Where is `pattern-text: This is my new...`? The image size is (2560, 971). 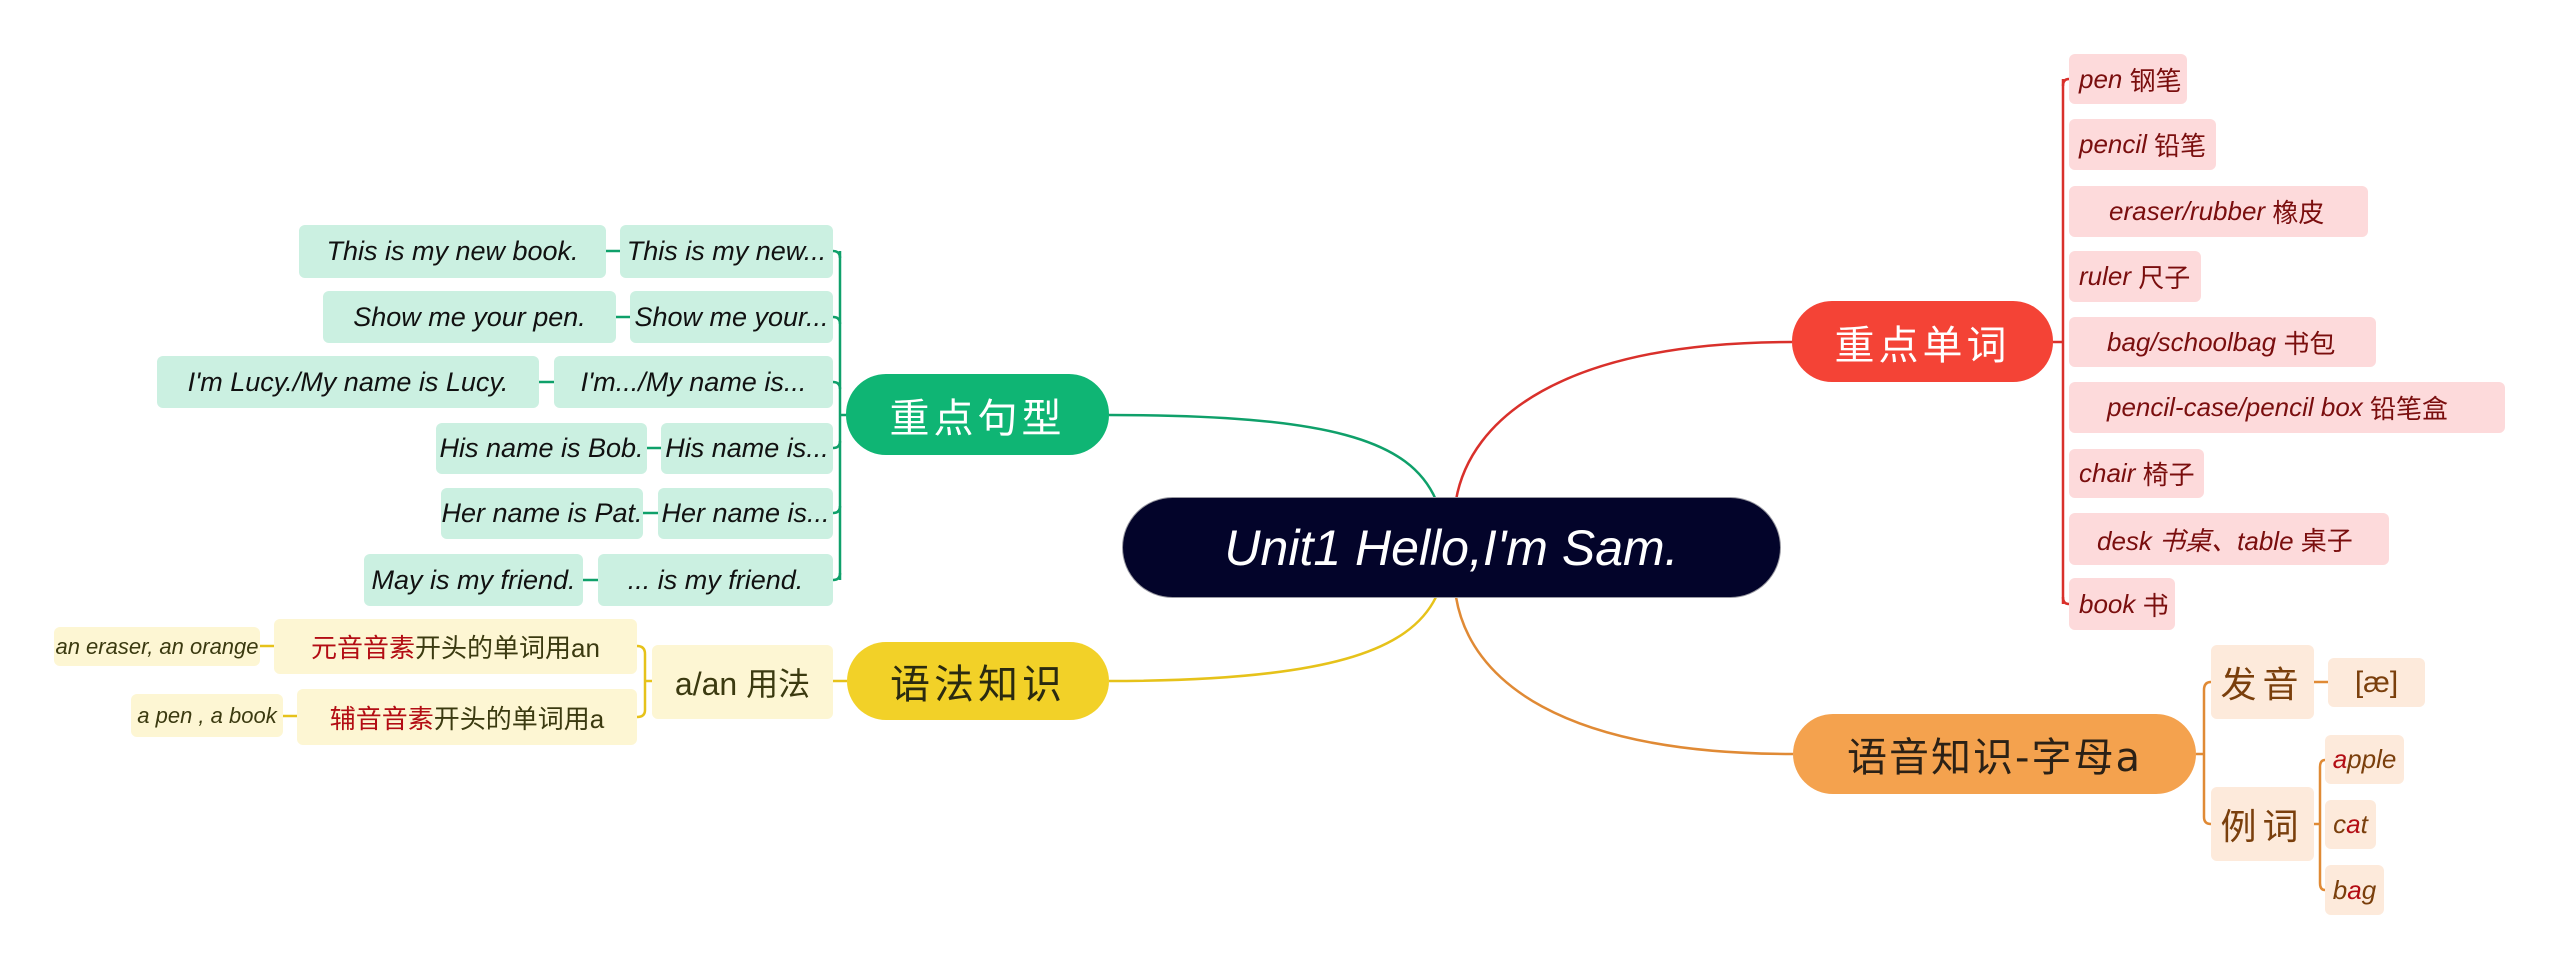 pattern-text: This is my new... is located at coordinates (726, 251).